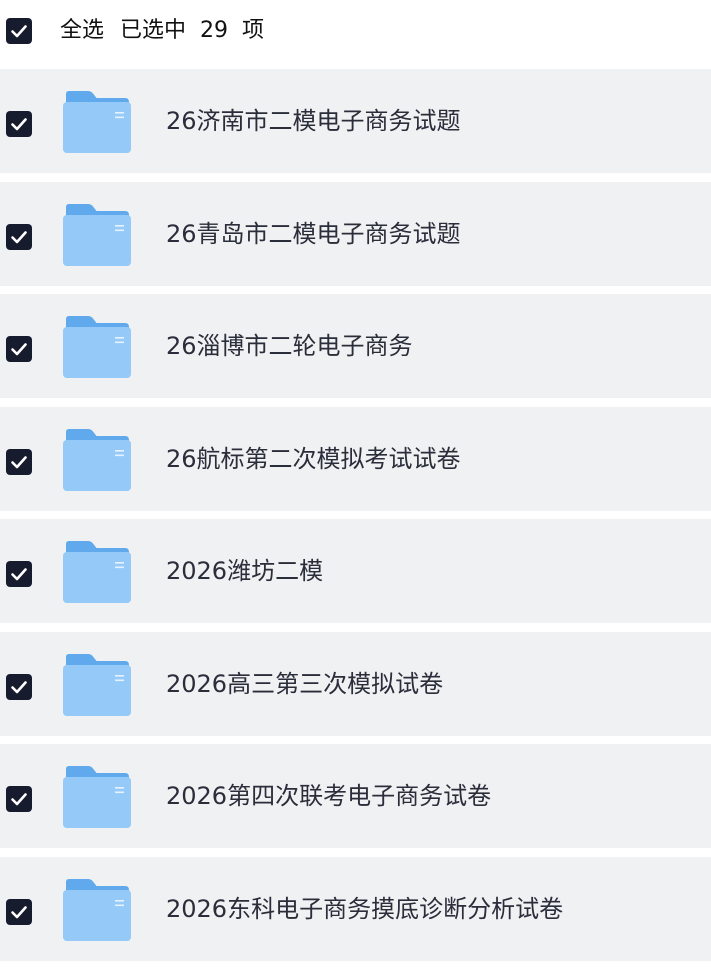 Image resolution: width=711 pixels, height=969 pixels. Describe the element at coordinates (153, 30) in the screenshot. I see `selected-prefix: 已选中` at that location.